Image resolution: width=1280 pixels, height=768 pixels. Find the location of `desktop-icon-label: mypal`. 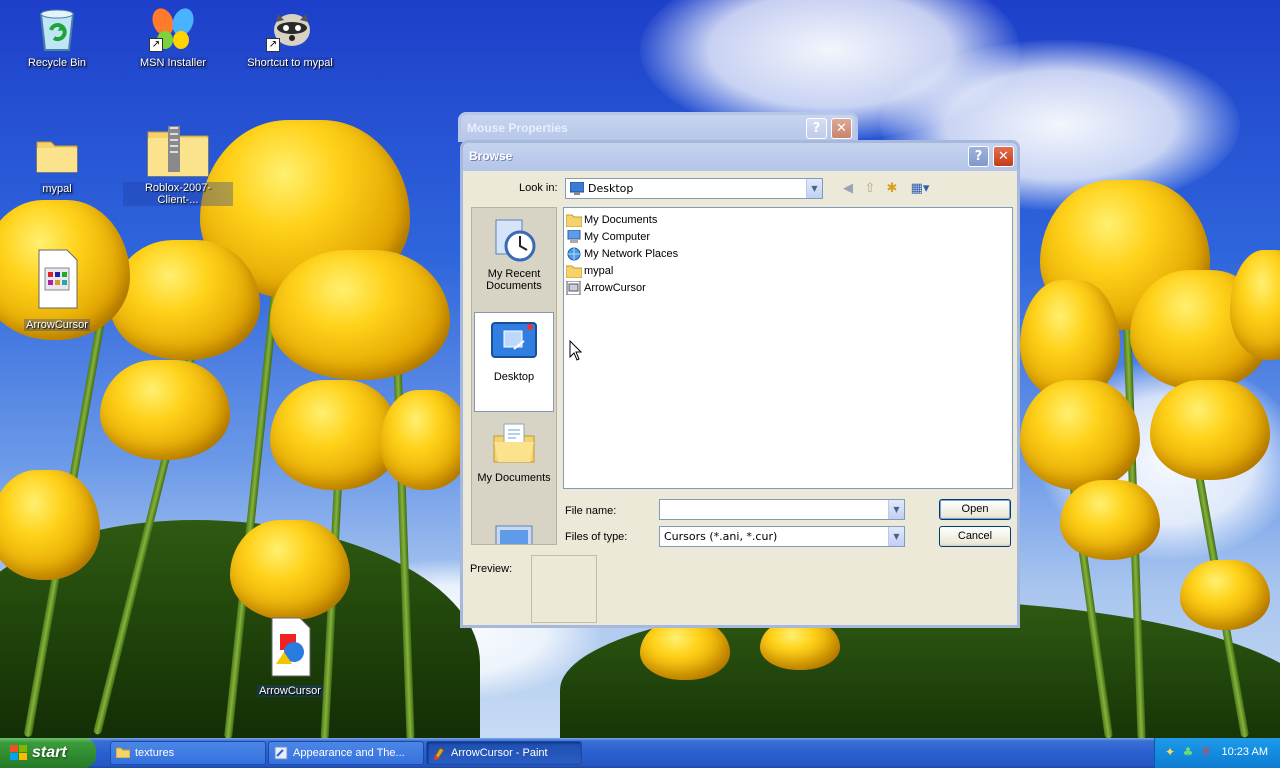

desktop-icon-label: mypal is located at coordinates (57, 189).